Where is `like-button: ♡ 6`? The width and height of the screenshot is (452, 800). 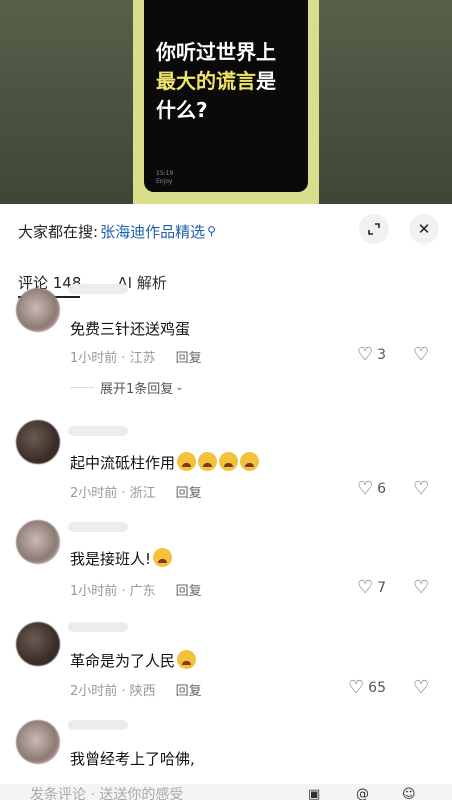
like-button: ♡ 6 is located at coordinates (371, 488).